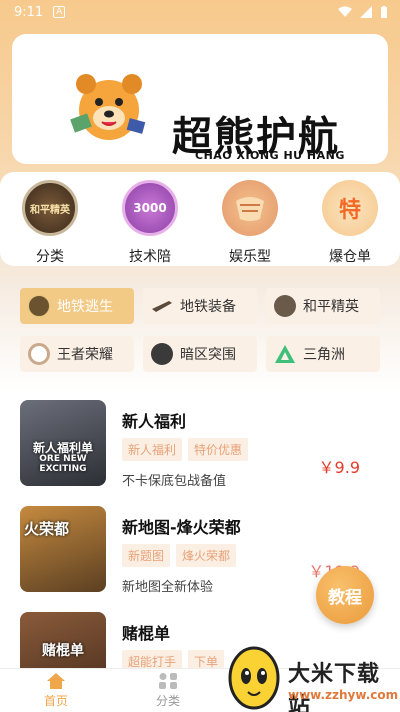 Image resolution: width=400 pixels, height=712 pixels. Describe the element at coordinates (168, 587) in the screenshot. I see `product-desc: 新地图全新体验` at that location.